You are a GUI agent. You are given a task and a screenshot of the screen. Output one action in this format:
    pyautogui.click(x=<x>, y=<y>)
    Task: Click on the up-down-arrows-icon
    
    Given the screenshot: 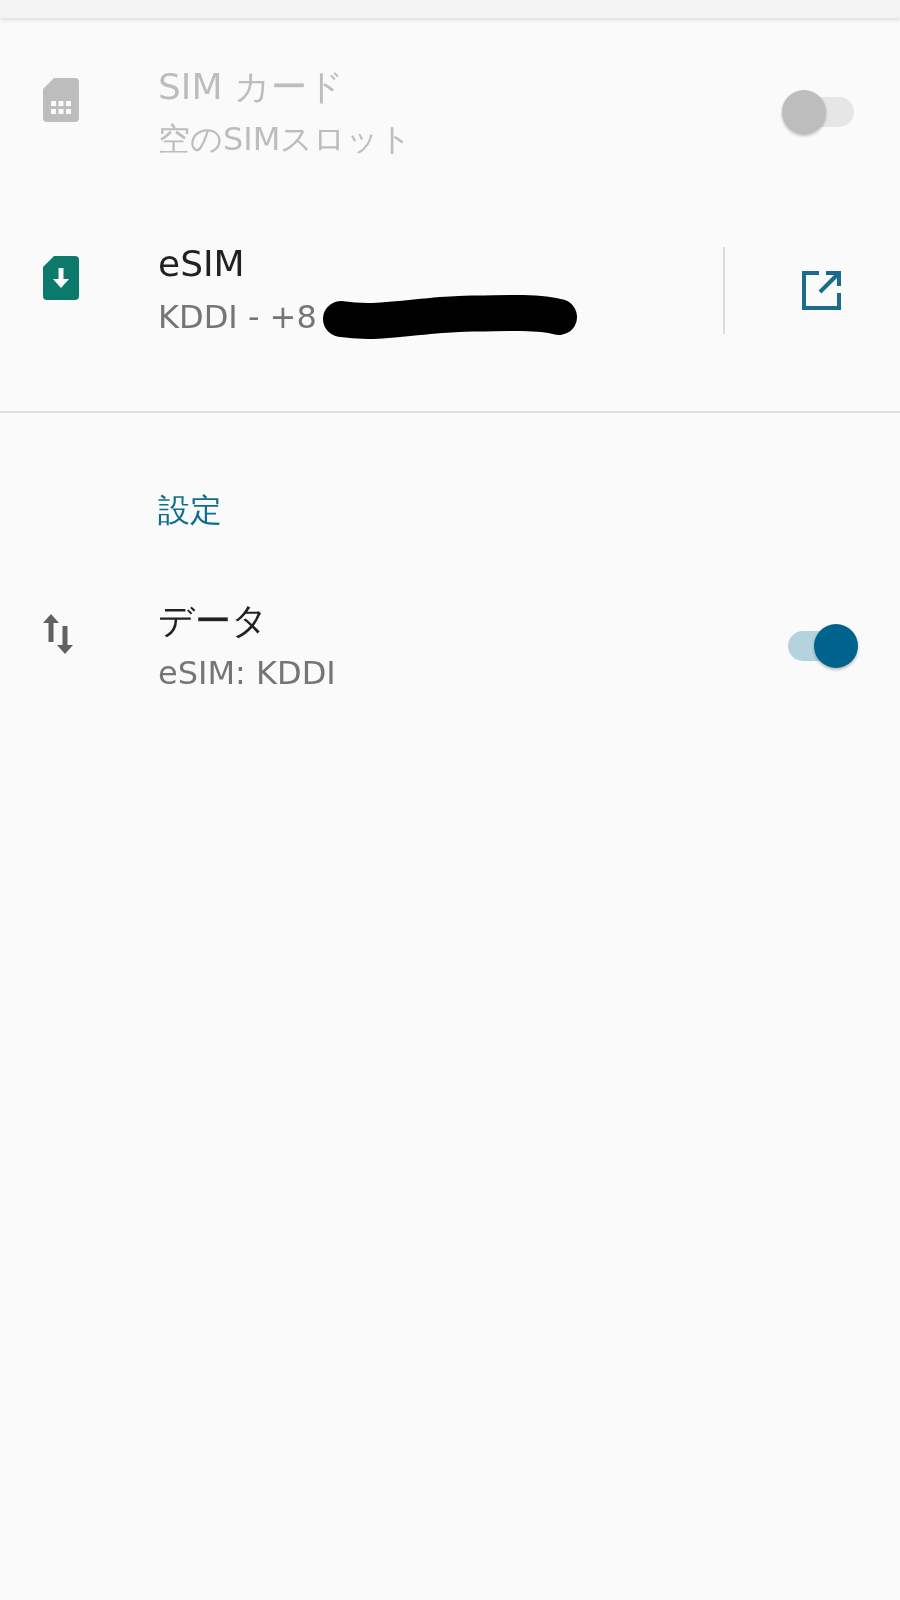 What is the action you would take?
    pyautogui.click(x=58, y=634)
    